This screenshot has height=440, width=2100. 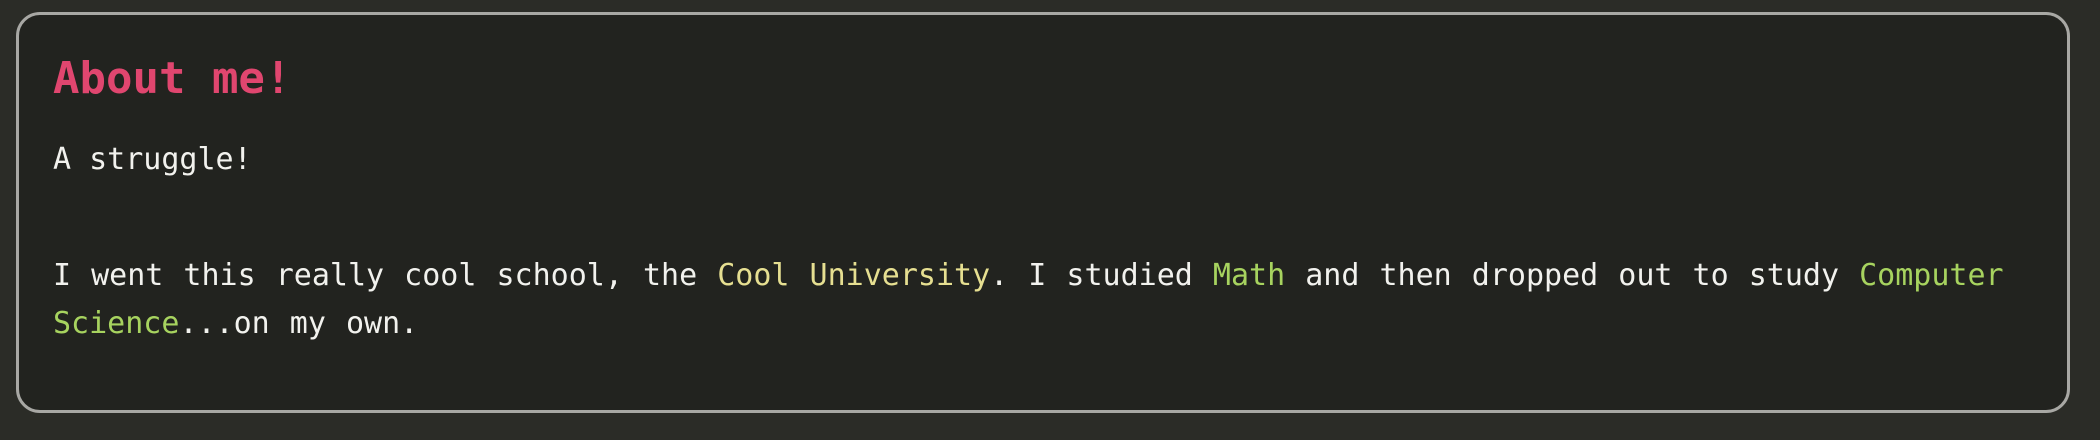 I want to click on section-title: About me!, so click(x=172, y=78).